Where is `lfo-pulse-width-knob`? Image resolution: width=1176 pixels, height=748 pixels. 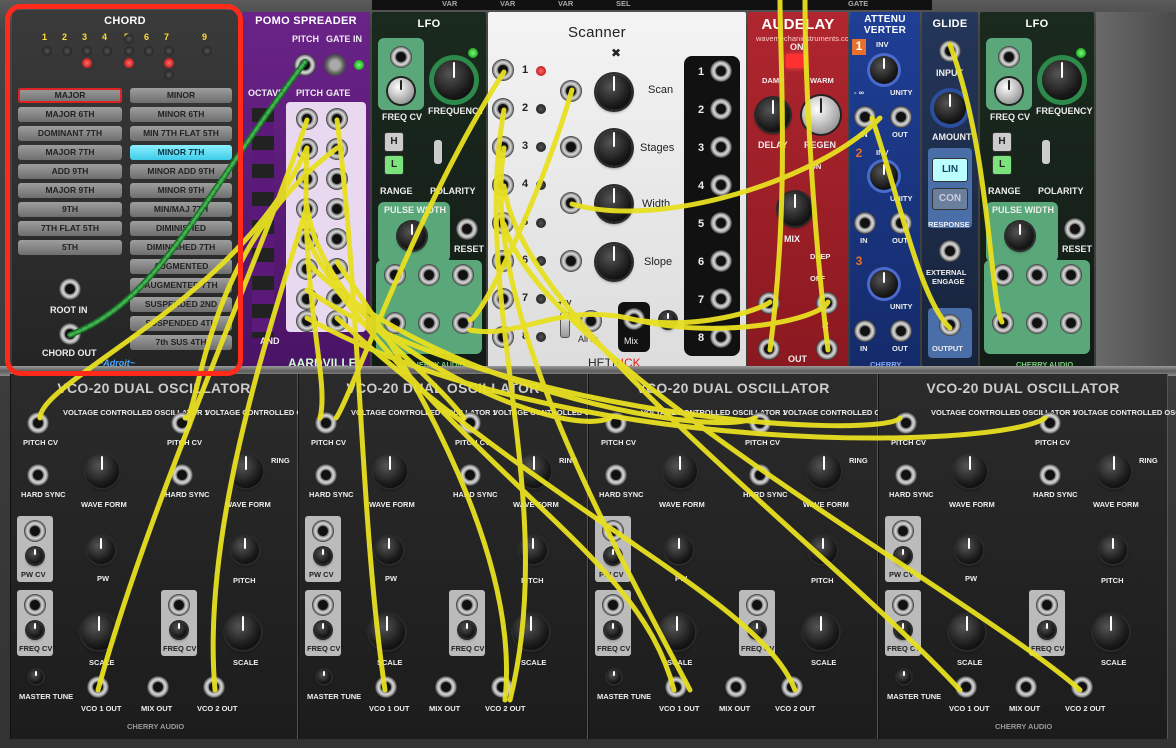 lfo-pulse-width-knob is located at coordinates (1020, 236).